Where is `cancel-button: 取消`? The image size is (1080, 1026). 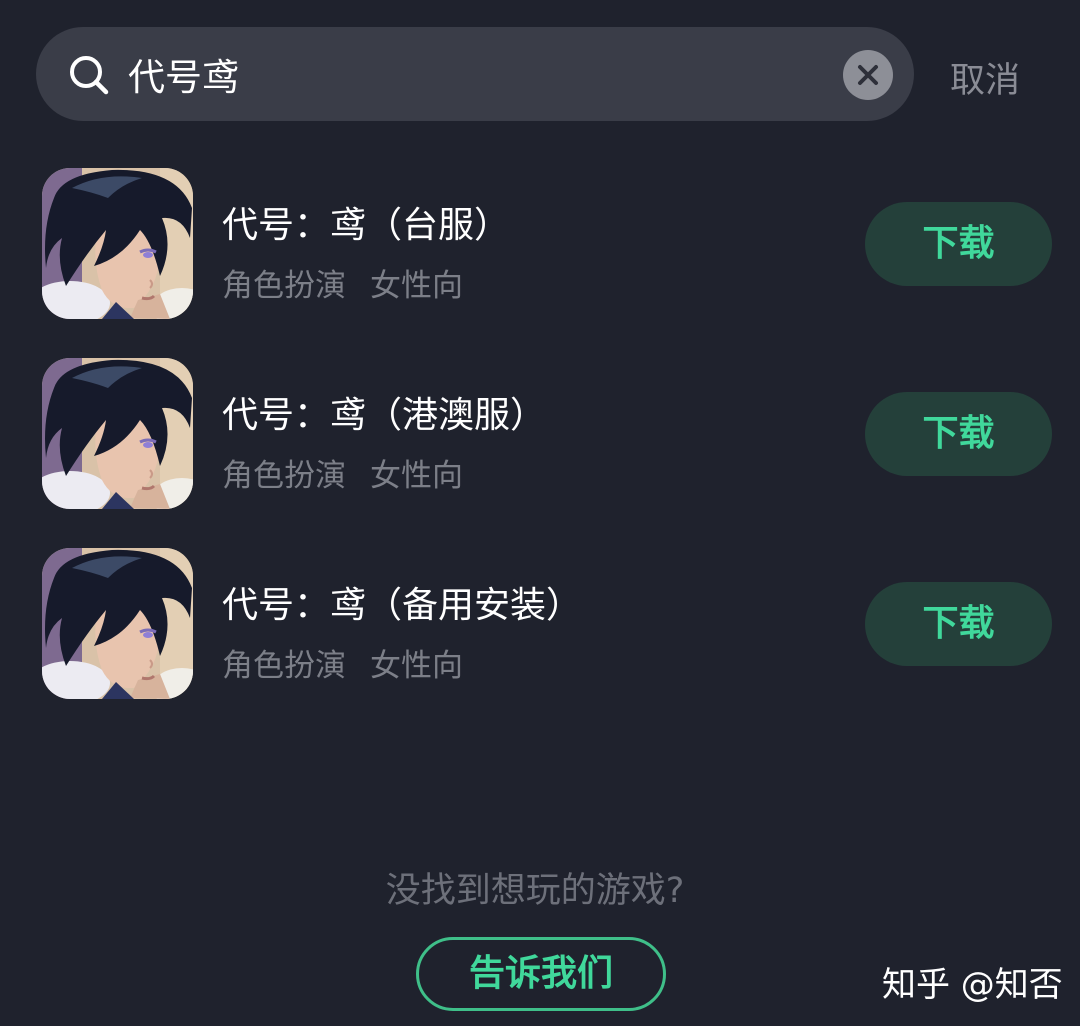
cancel-button: 取消 is located at coordinates (985, 77).